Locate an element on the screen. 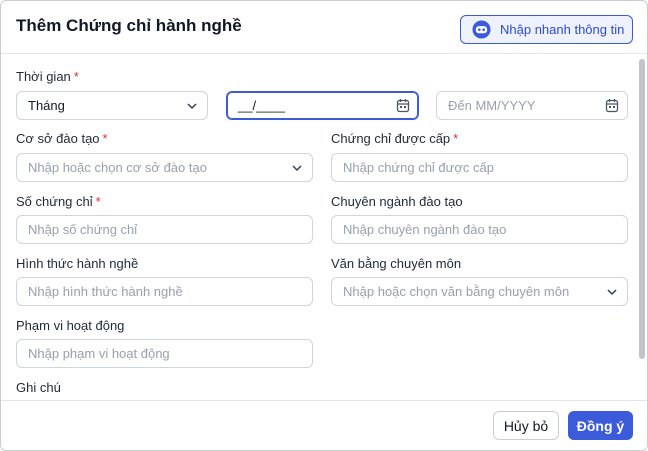 This screenshot has height=451, width=648. professional-degree-label: Văn bằng chuyên môn is located at coordinates (396, 263).